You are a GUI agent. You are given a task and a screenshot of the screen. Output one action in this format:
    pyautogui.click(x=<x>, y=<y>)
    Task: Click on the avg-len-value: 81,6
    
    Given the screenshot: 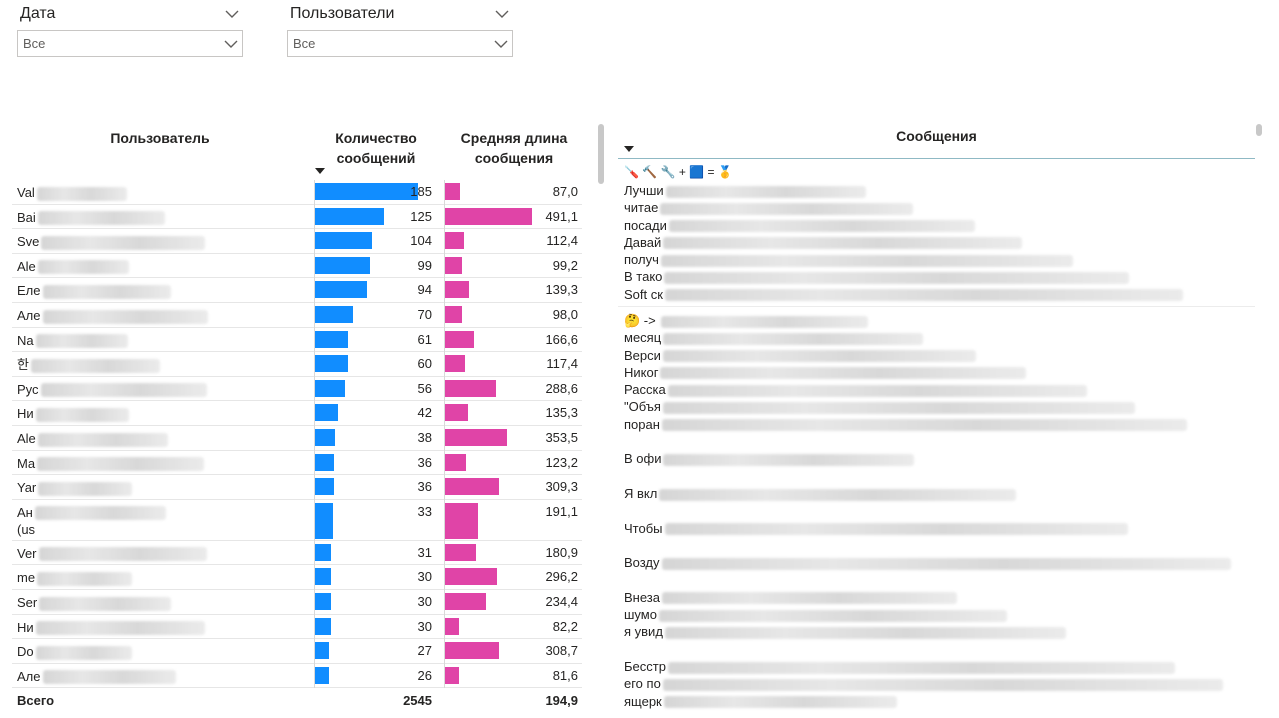 What is the action you would take?
    pyautogui.click(x=565, y=675)
    